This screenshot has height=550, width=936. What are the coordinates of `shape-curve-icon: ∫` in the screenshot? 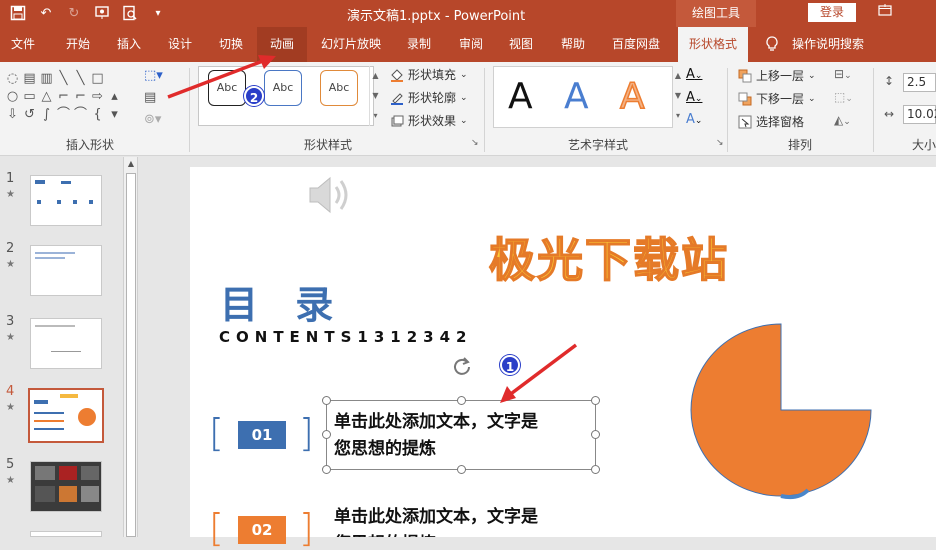 It's located at (46, 115).